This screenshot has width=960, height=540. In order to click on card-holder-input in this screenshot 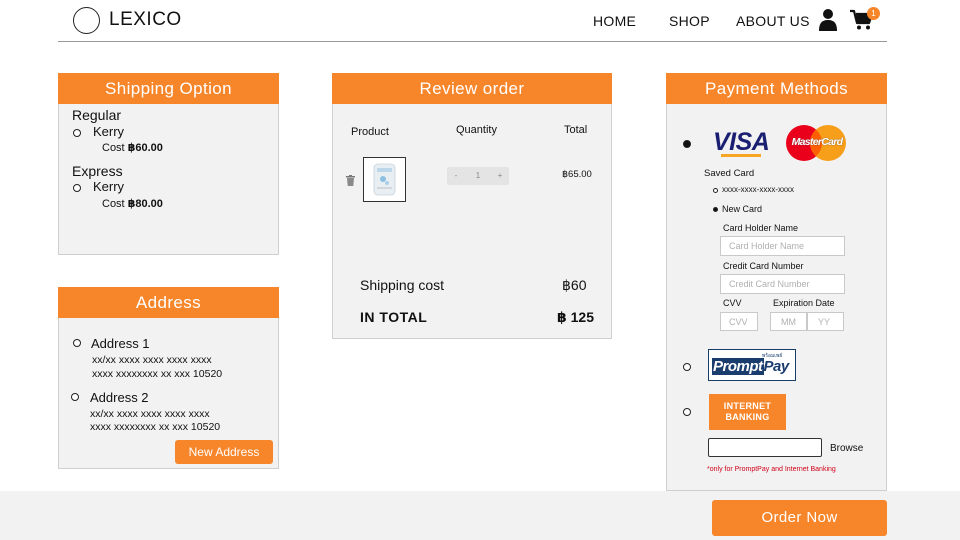, I will do `click(782, 246)`.